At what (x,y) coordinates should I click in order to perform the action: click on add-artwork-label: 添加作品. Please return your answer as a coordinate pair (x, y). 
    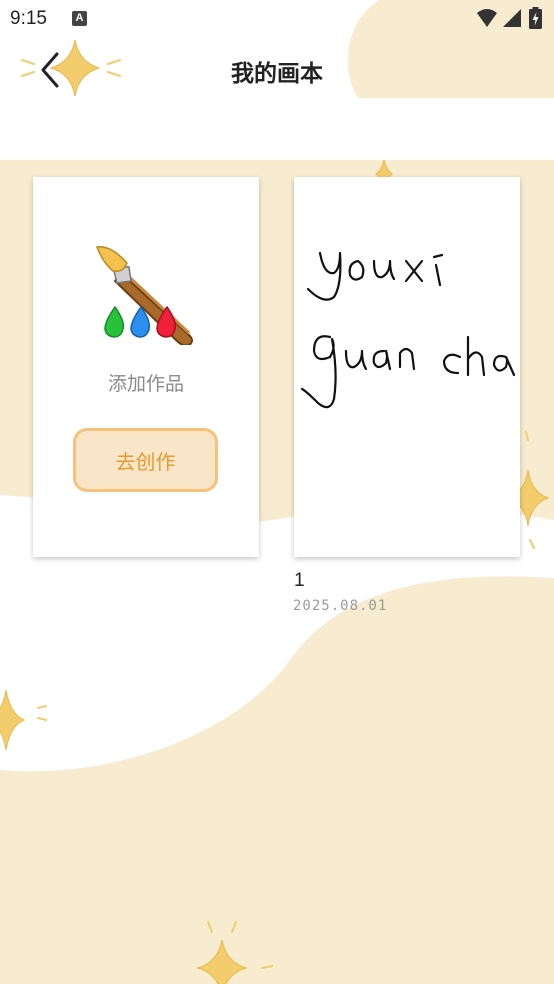
    Looking at the image, I should click on (145, 384).